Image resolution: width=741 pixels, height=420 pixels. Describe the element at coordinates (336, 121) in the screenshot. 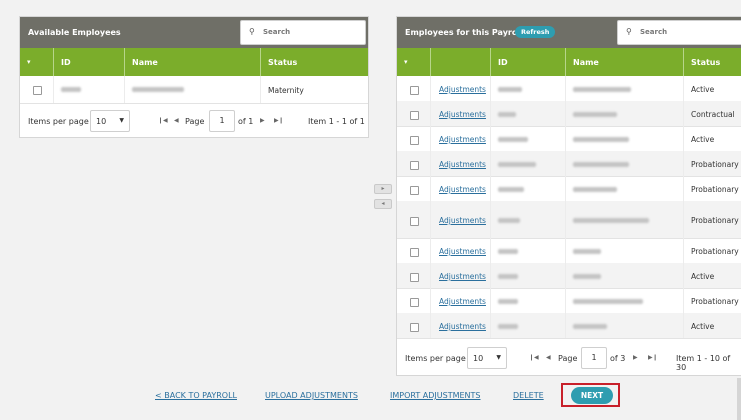

I see `item-range-label: Item 1 - 1 of 1` at that location.